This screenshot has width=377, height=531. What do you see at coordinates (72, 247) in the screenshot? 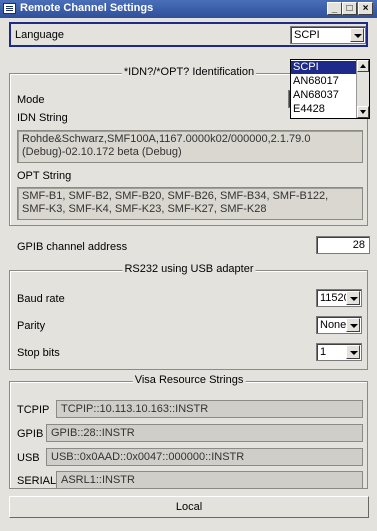
I see `gpib-address-label: GPIB channel address` at bounding box center [72, 247].